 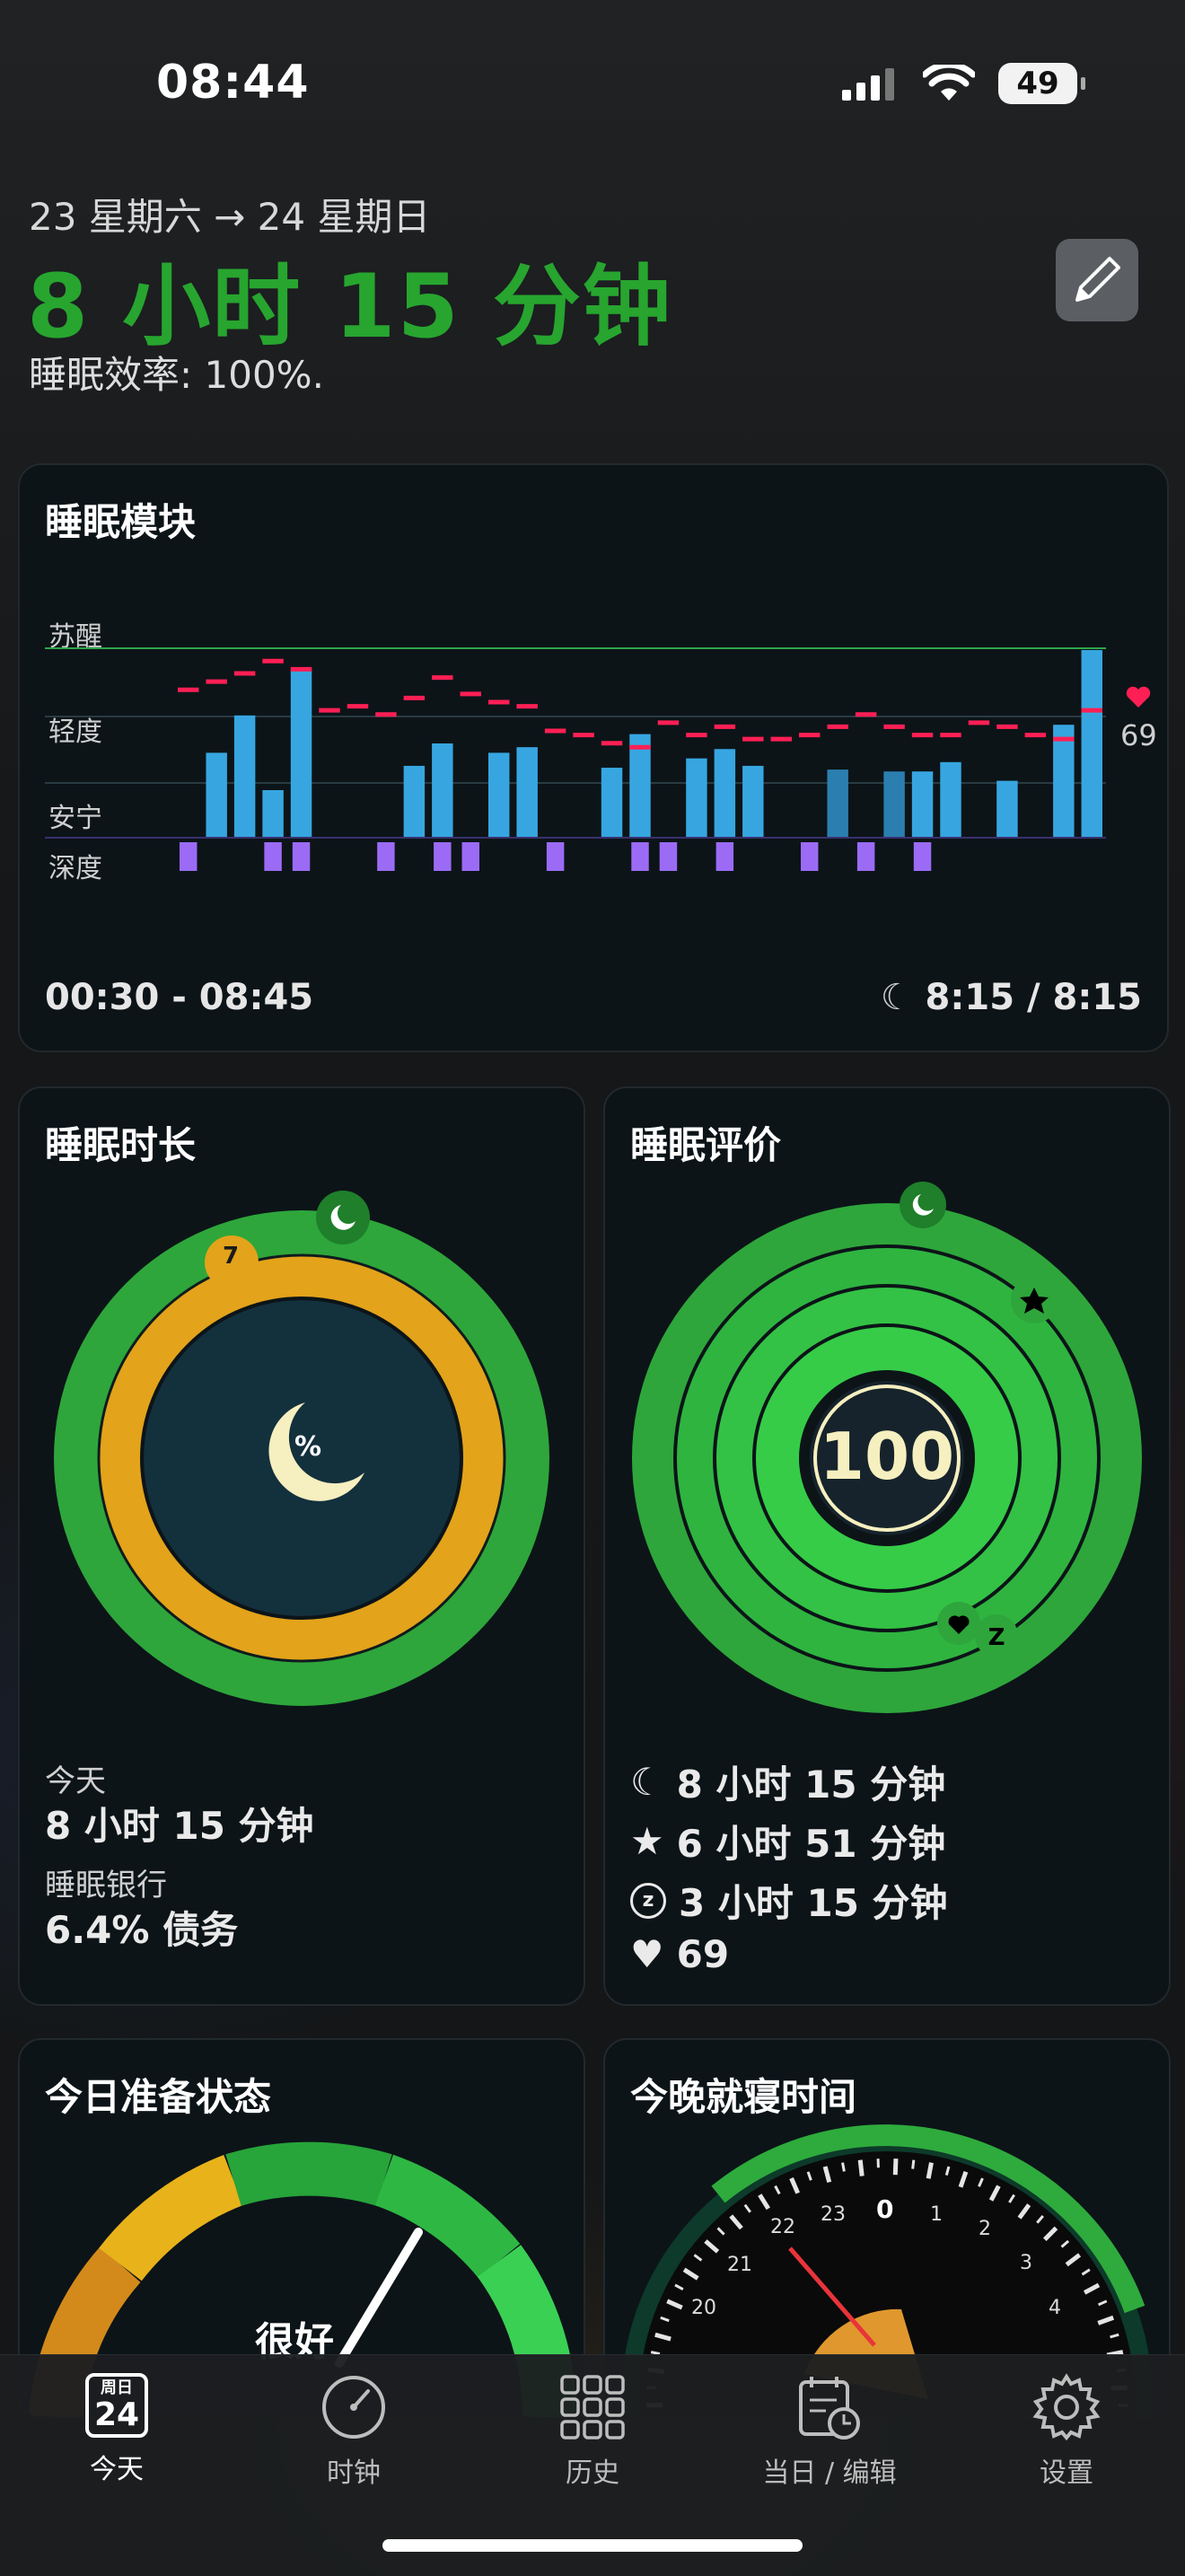 I want to click on hour-tick-label: 3, so click(x=473, y=894).